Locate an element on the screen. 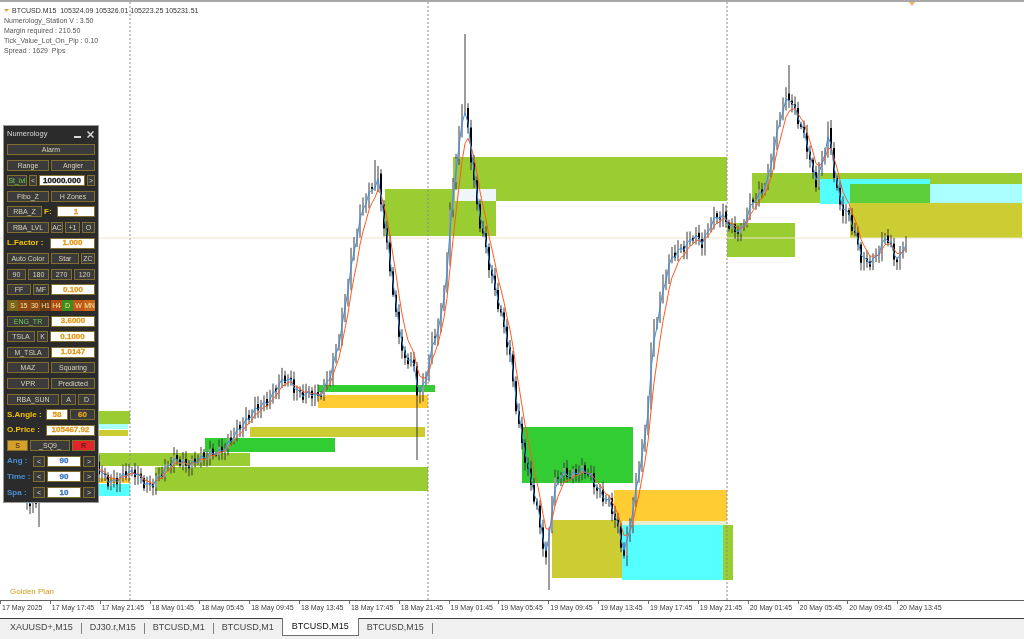 This screenshot has height=639, width=1024. chart-tab: DJ30.r,M15 is located at coordinates (112, 628).